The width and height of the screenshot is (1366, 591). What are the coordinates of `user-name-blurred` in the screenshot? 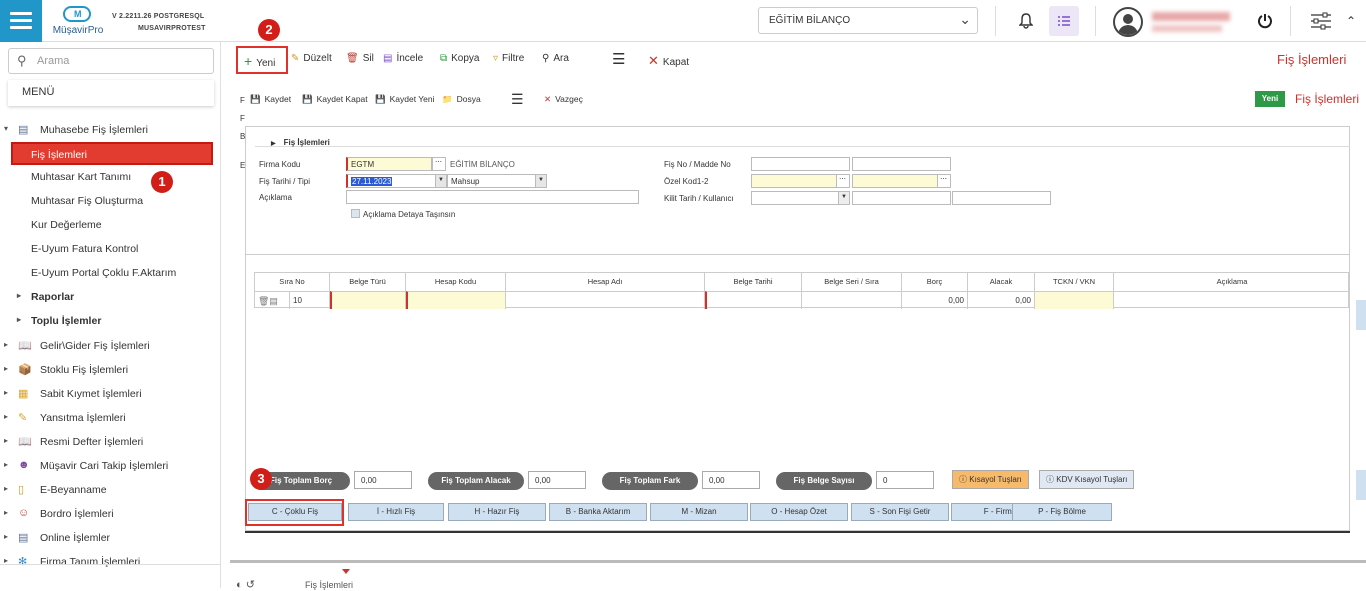 It's located at (1191, 16).